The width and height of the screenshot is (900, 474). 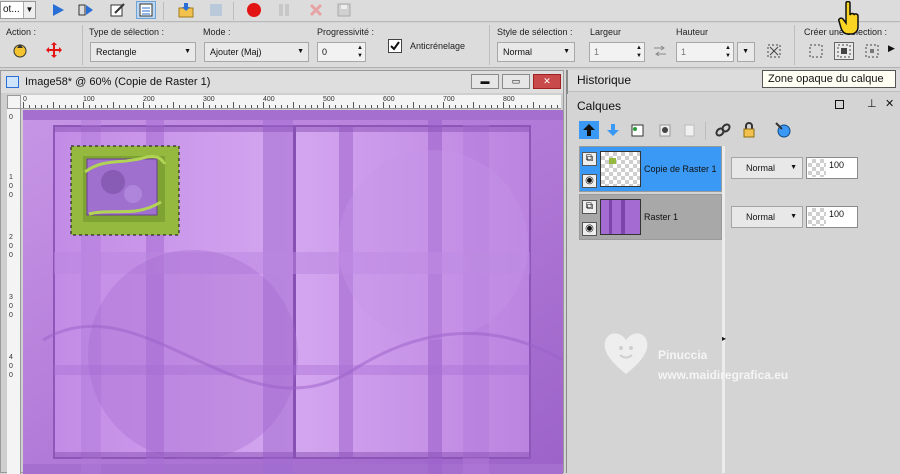 I want to click on minimize-button: ▬, so click(x=485, y=81).